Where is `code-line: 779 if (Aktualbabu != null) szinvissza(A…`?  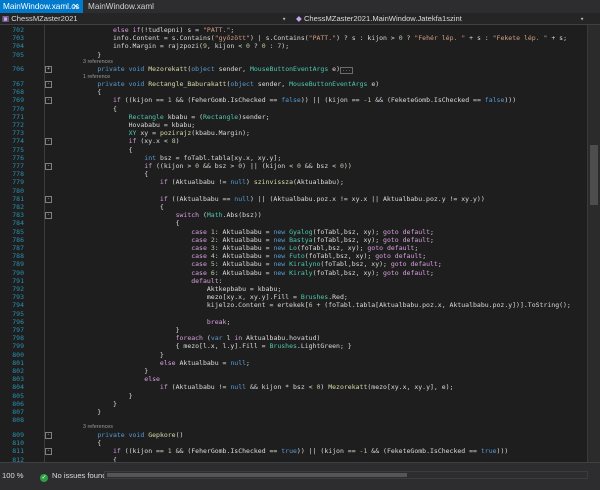
code-line: 779 if (Aktualbabu != null) szinvissza(A… is located at coordinates (294, 182).